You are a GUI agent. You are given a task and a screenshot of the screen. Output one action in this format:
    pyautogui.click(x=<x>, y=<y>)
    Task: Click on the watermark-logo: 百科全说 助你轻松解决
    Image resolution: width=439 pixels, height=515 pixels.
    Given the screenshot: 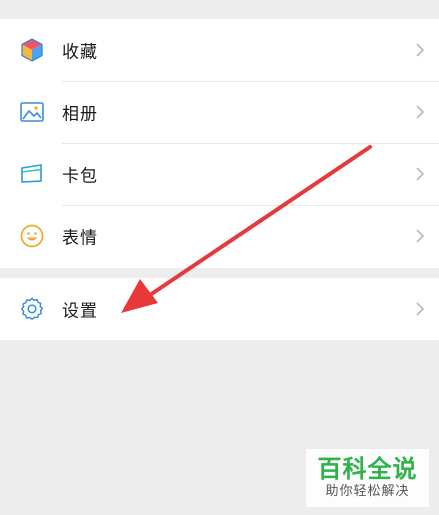 What is the action you would take?
    pyautogui.click(x=367, y=478)
    